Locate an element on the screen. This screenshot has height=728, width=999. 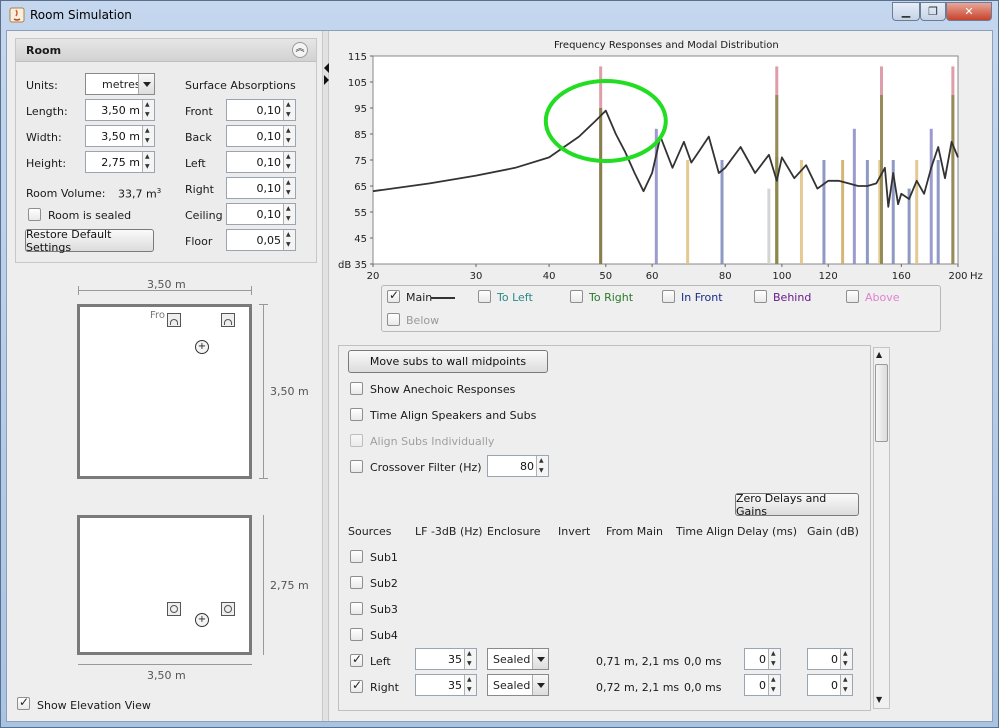
legend-in-front-label: In Front is located at coordinates (702, 297).